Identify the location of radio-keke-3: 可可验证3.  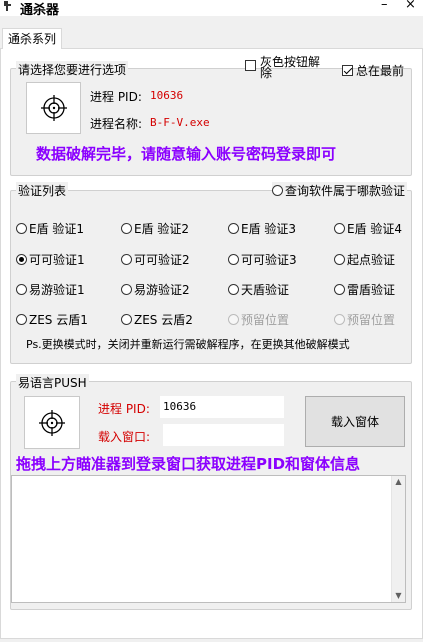
(262, 259).